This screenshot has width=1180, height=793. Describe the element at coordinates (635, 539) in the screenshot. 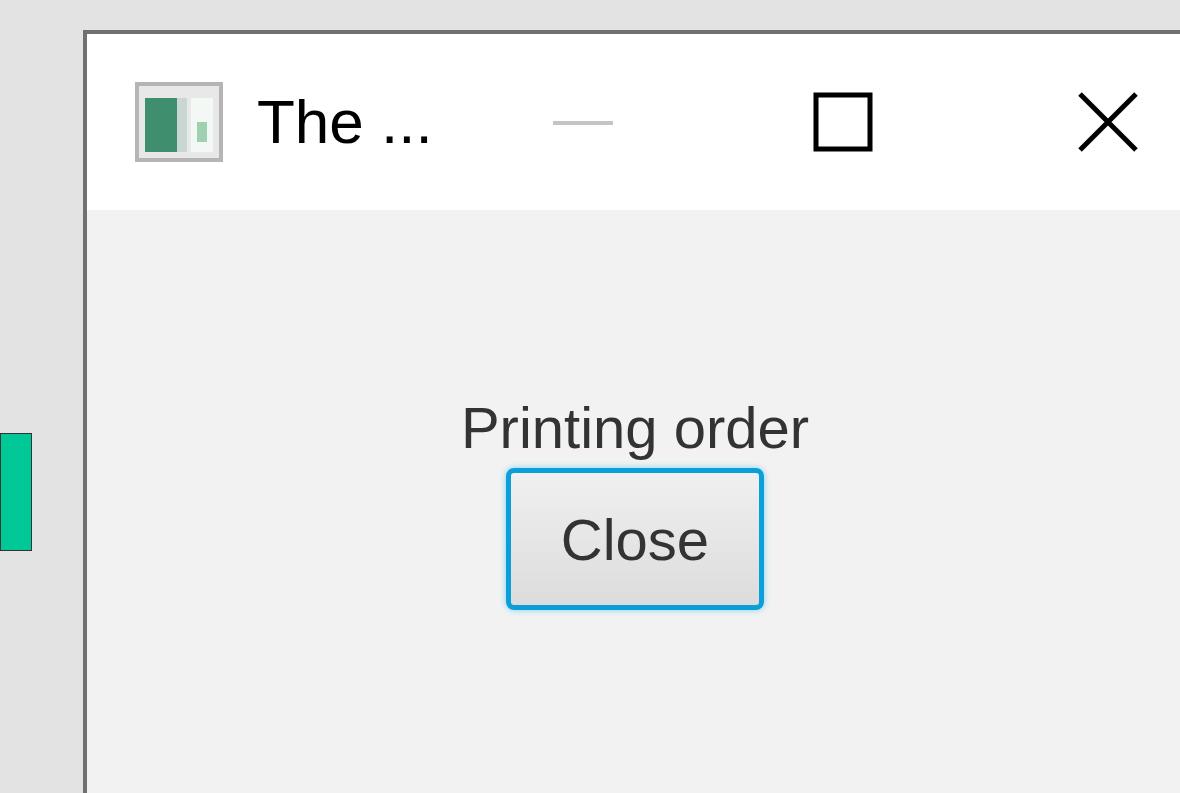

I see `close-button: Close` at that location.